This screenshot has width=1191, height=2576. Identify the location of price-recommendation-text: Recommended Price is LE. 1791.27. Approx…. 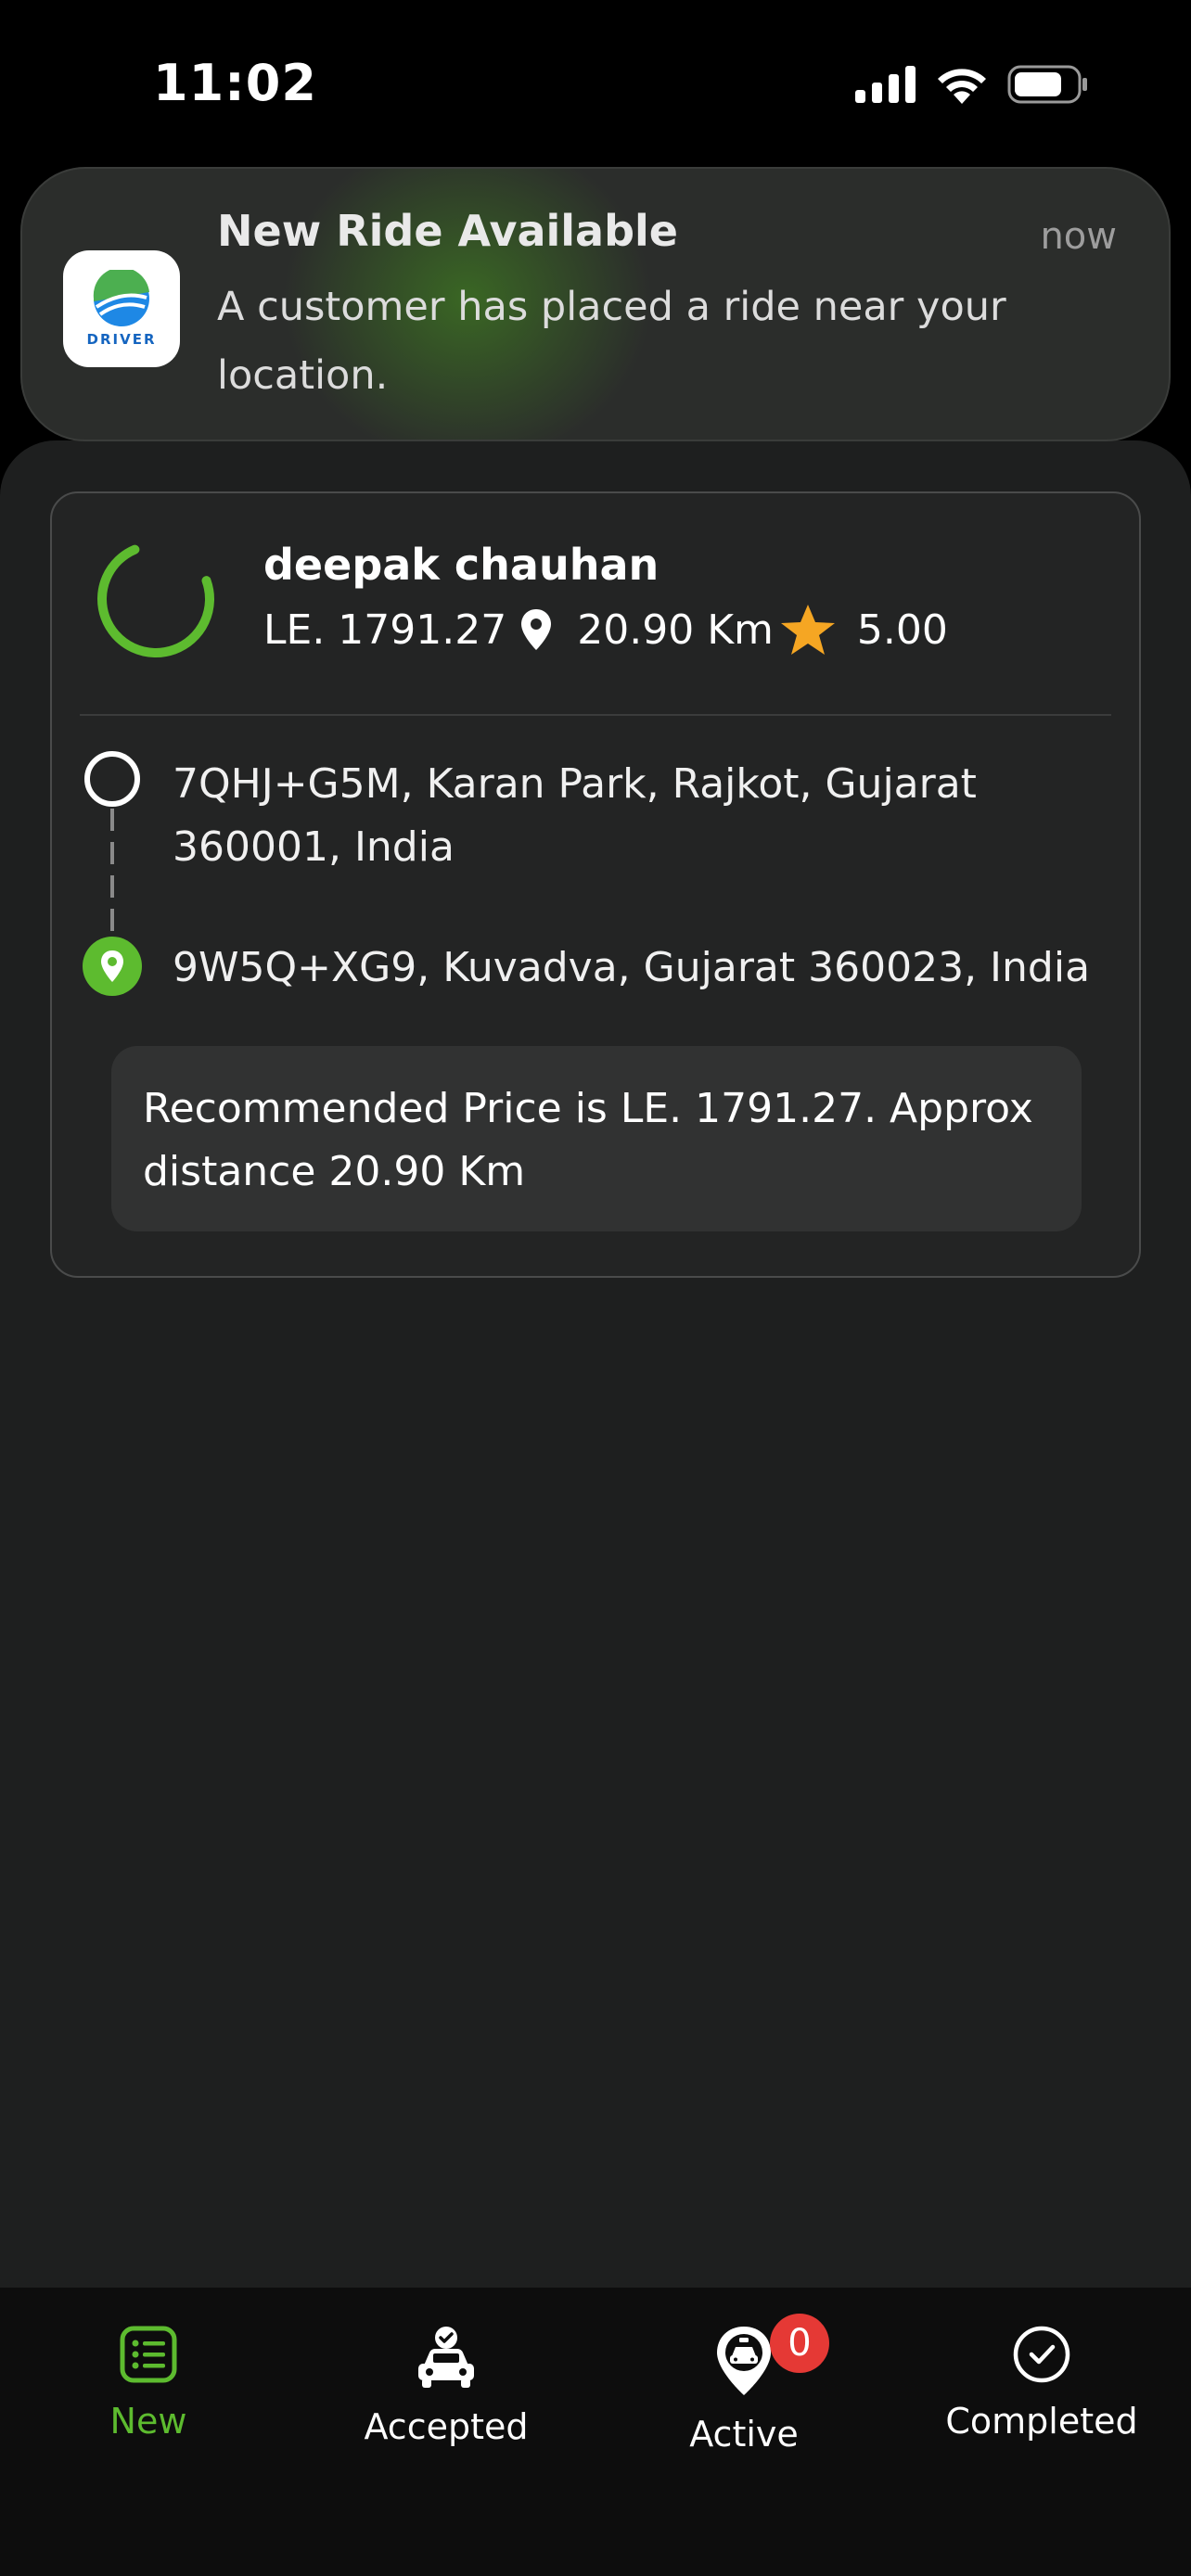
(588, 1140).